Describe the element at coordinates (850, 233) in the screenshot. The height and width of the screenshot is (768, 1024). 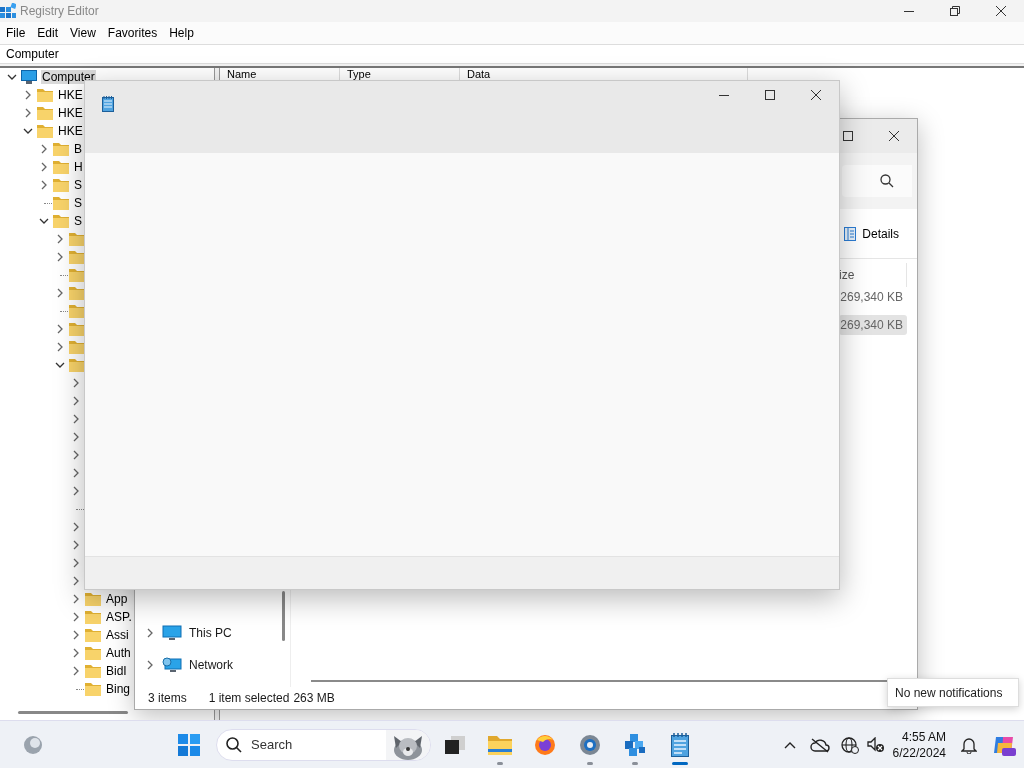
I see `details-icon` at that location.